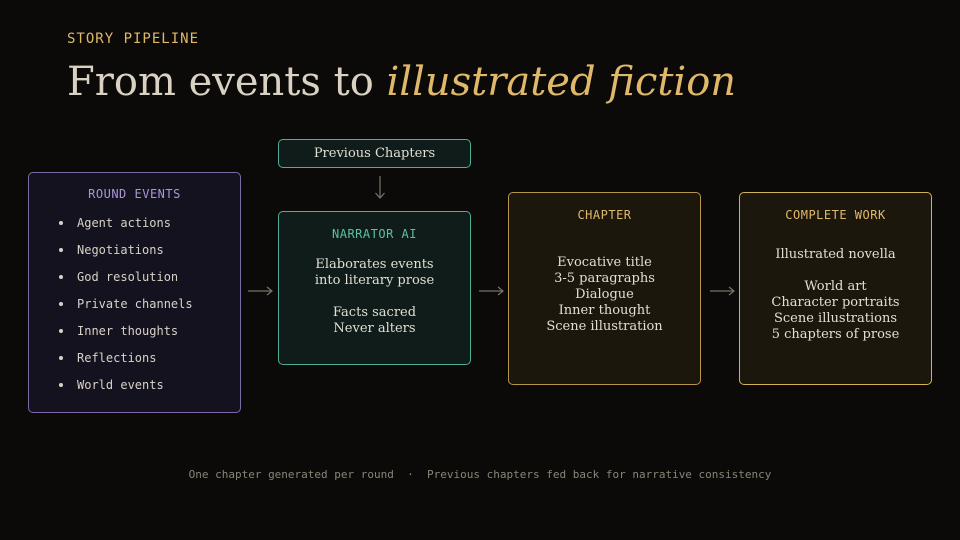 This screenshot has height=540, width=960. What do you see at coordinates (374, 234) in the screenshot?
I see `narrator-ai-label: NARRATOR AI` at bounding box center [374, 234].